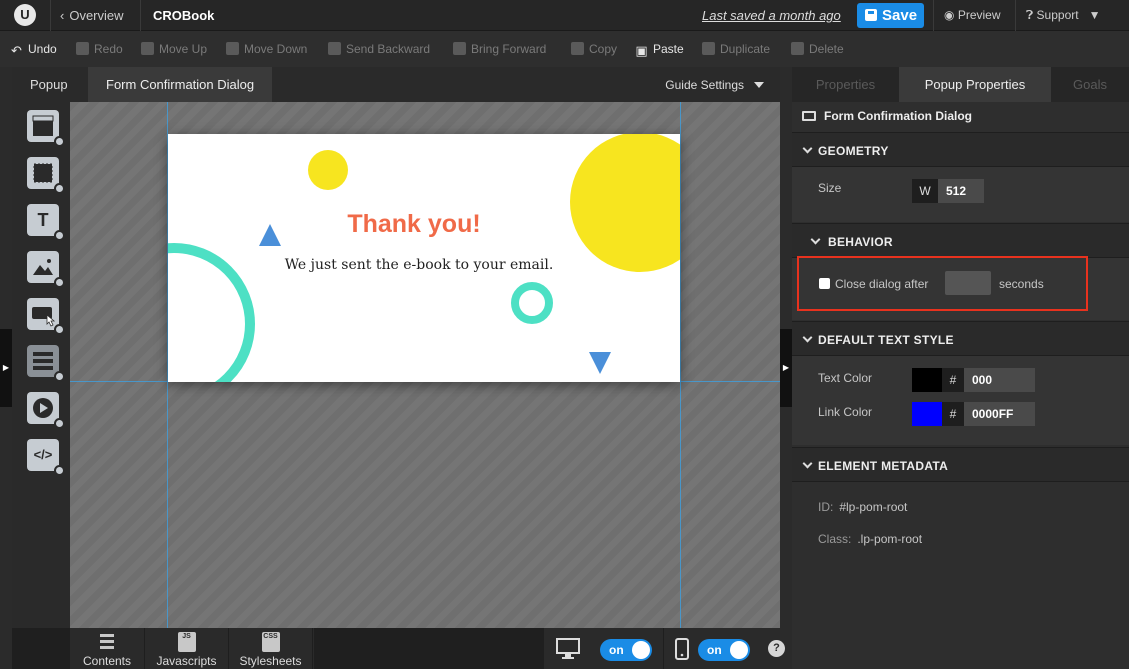  I want to click on undo-icon: ↶, so click(16, 50).